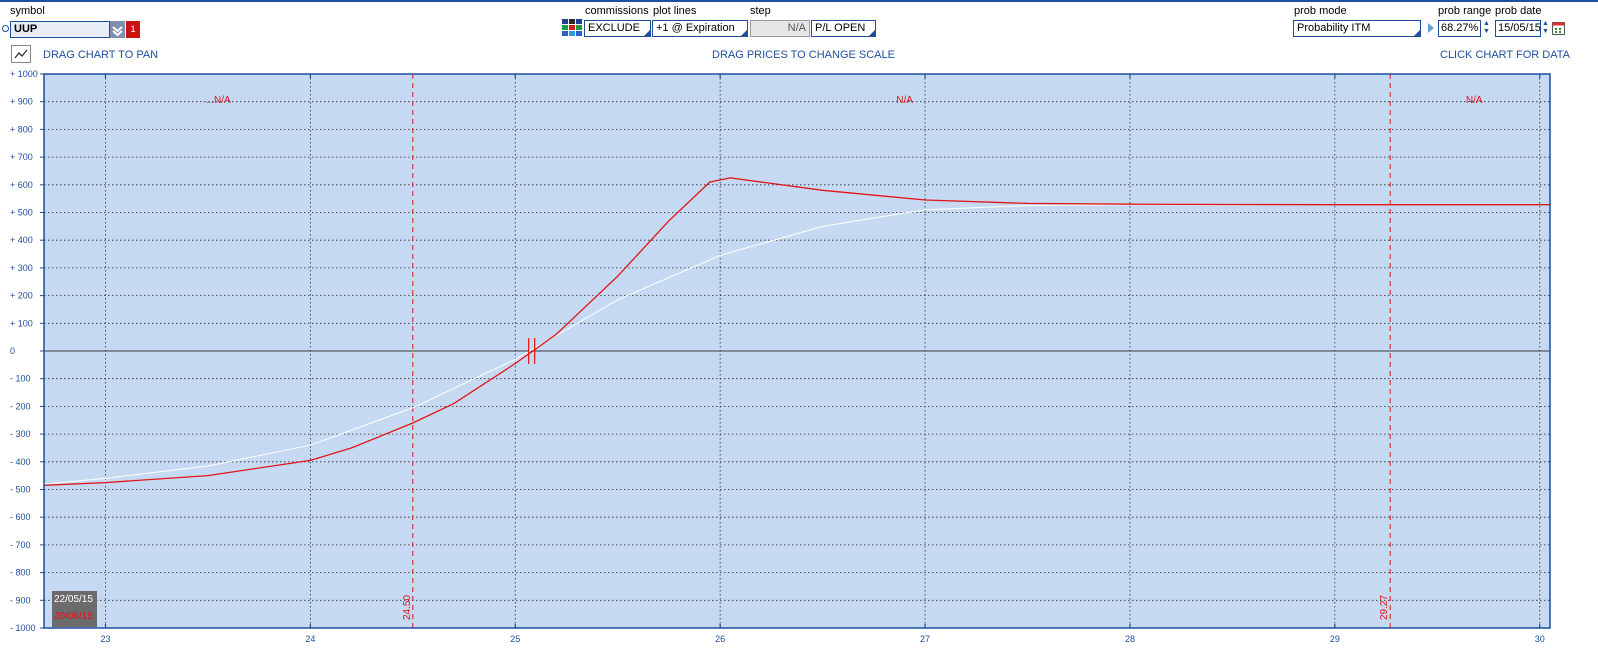 This screenshot has width=1598, height=664. Describe the element at coordinates (73, 599) in the screenshot. I see `current-date-label: 22/05/15` at that location.